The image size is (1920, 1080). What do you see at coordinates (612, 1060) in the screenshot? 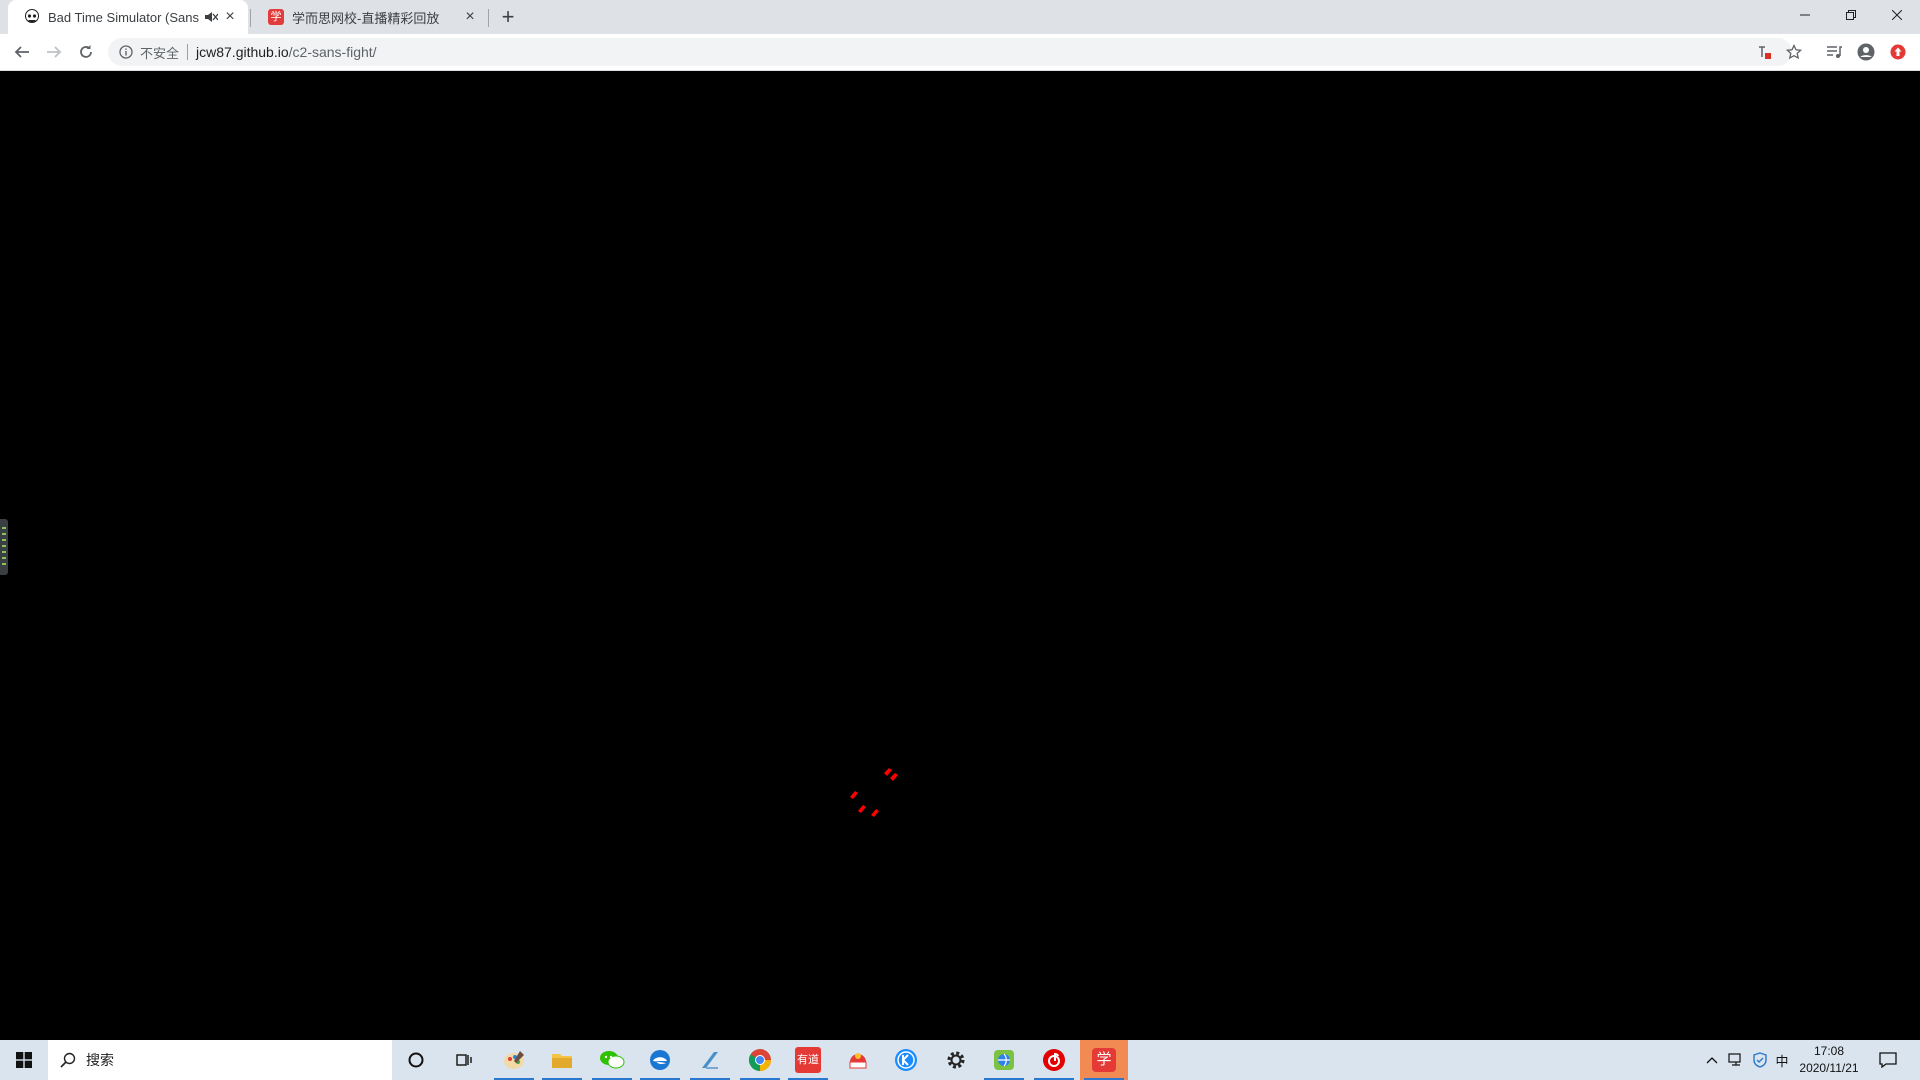
I see `wechat-icon` at bounding box center [612, 1060].